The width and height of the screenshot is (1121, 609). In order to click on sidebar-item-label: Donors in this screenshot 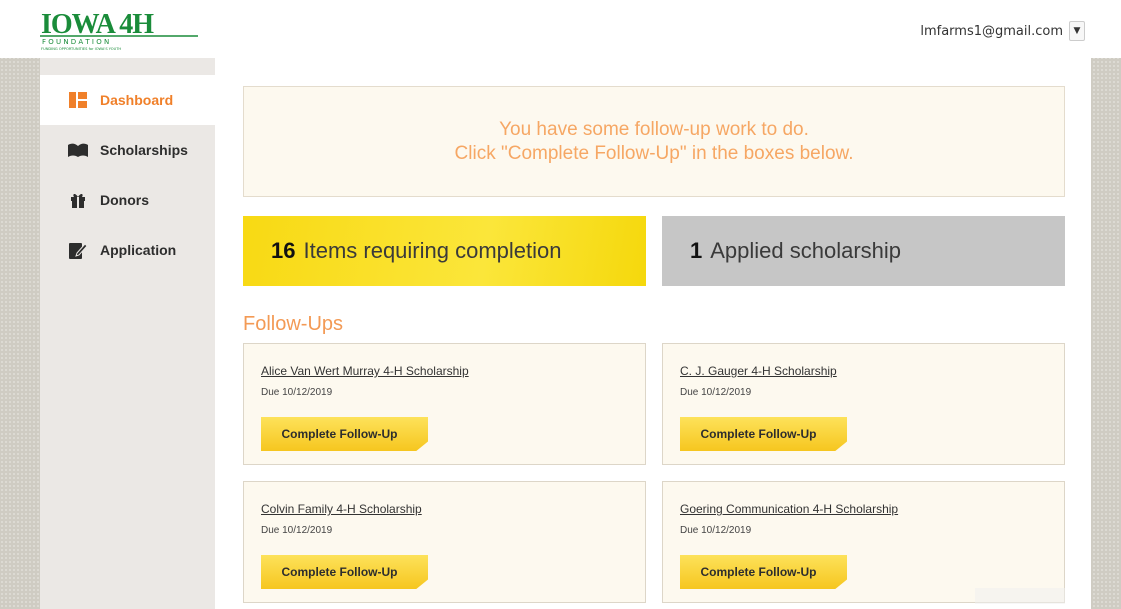, I will do `click(124, 200)`.